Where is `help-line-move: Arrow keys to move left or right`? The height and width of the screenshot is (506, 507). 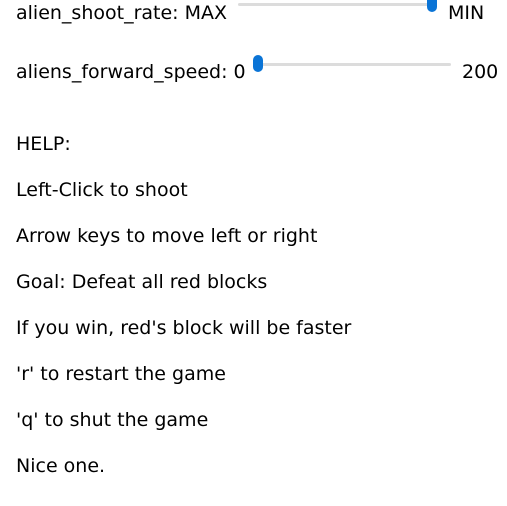 help-line-move: Arrow keys to move left or right is located at coordinates (167, 236).